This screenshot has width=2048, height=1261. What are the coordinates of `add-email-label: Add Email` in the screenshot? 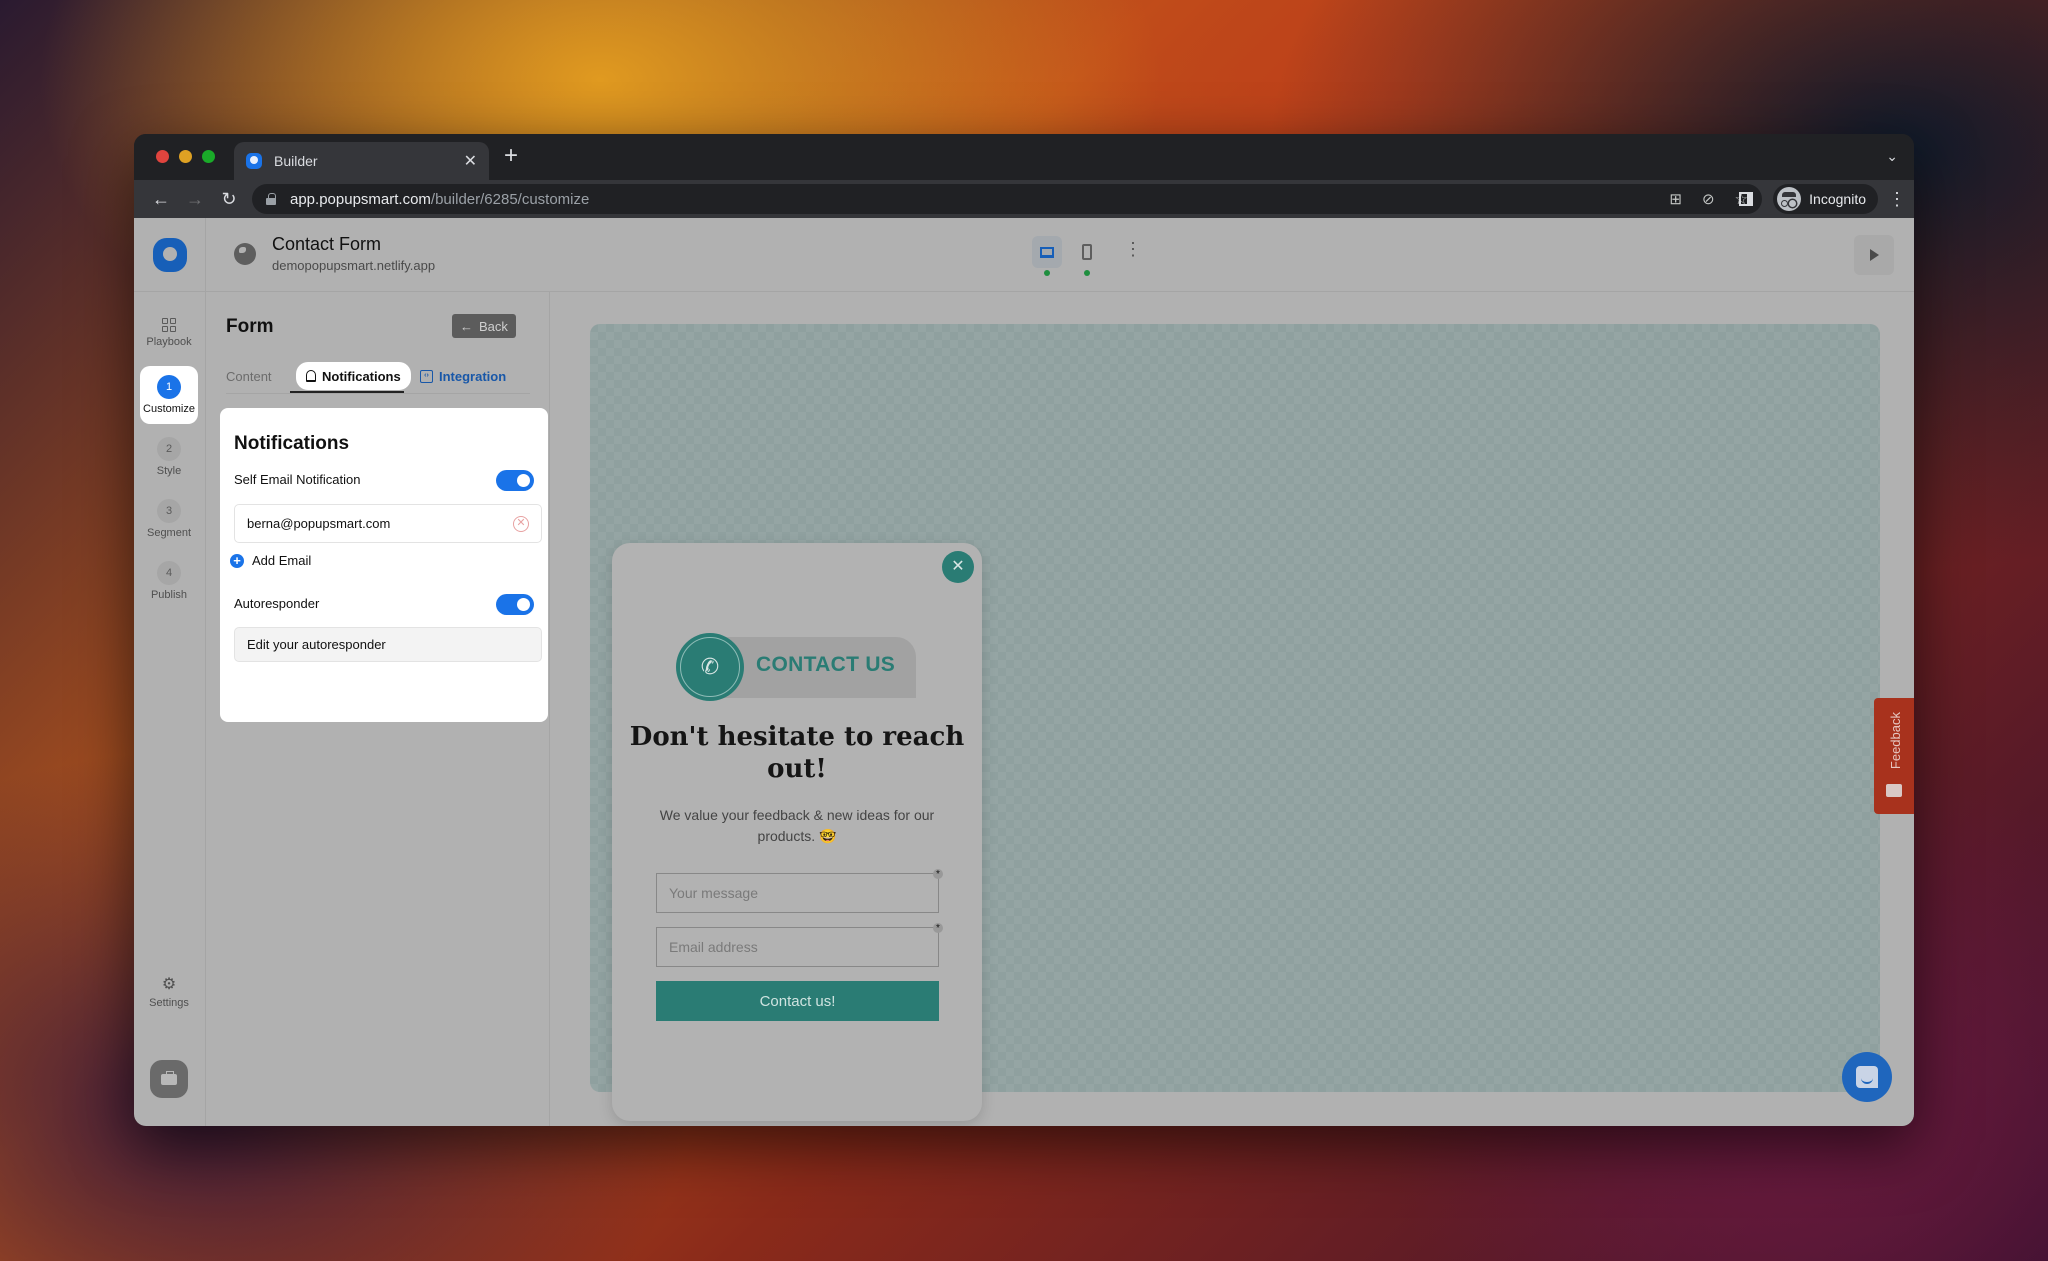 It's located at (282, 560).